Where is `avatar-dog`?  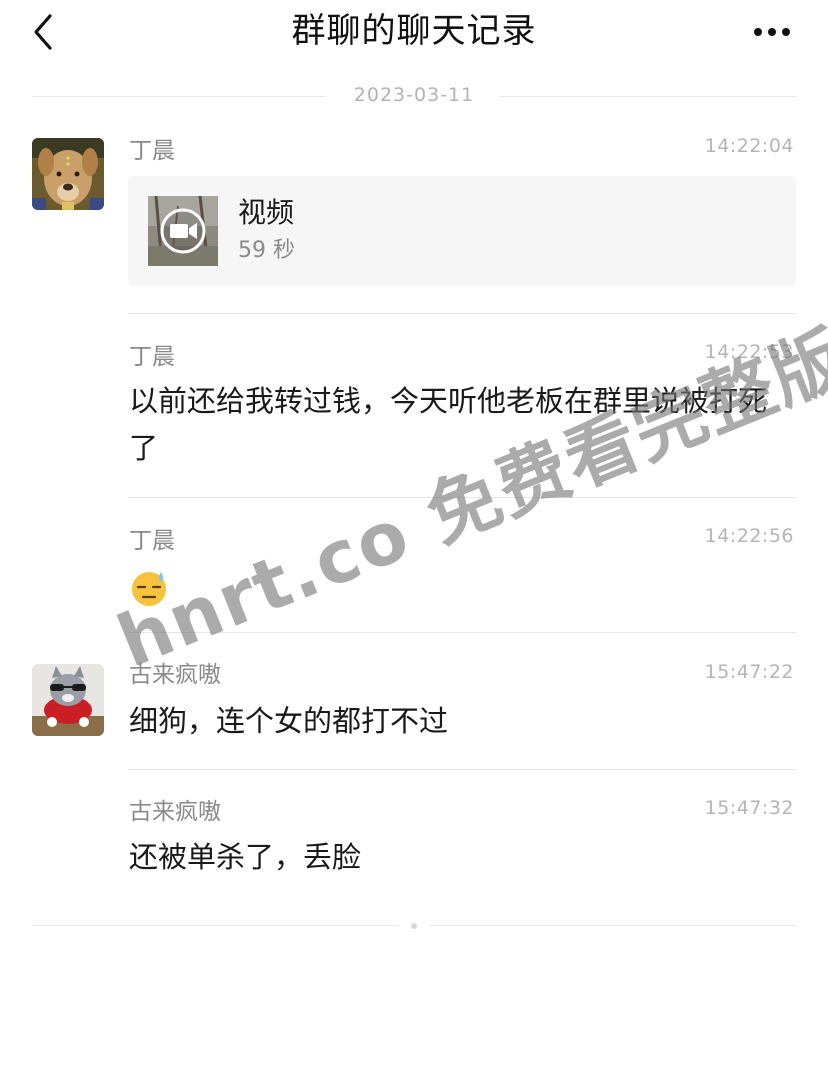 avatar-dog is located at coordinates (68, 174).